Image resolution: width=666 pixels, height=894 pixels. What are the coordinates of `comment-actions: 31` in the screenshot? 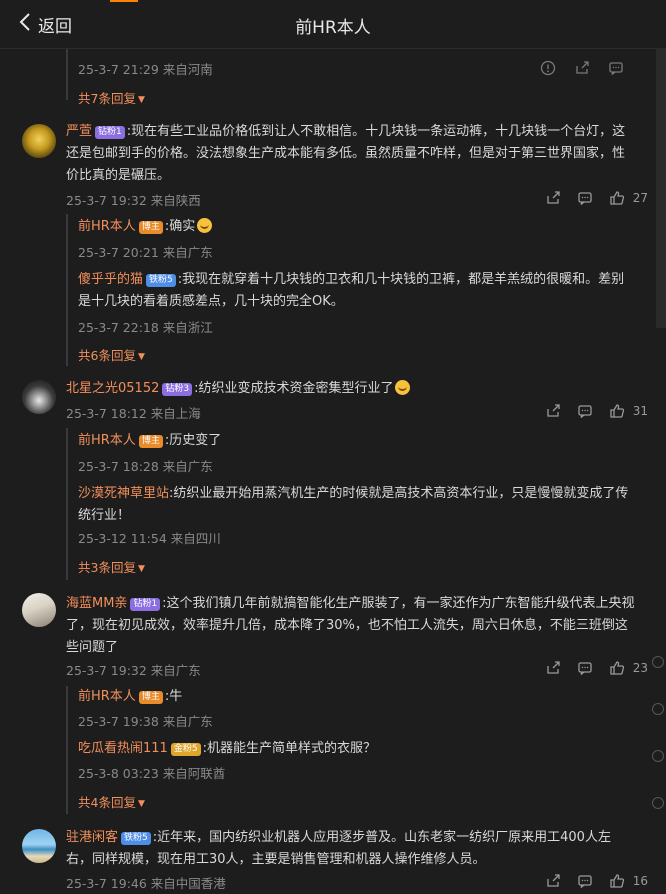 It's located at (596, 411).